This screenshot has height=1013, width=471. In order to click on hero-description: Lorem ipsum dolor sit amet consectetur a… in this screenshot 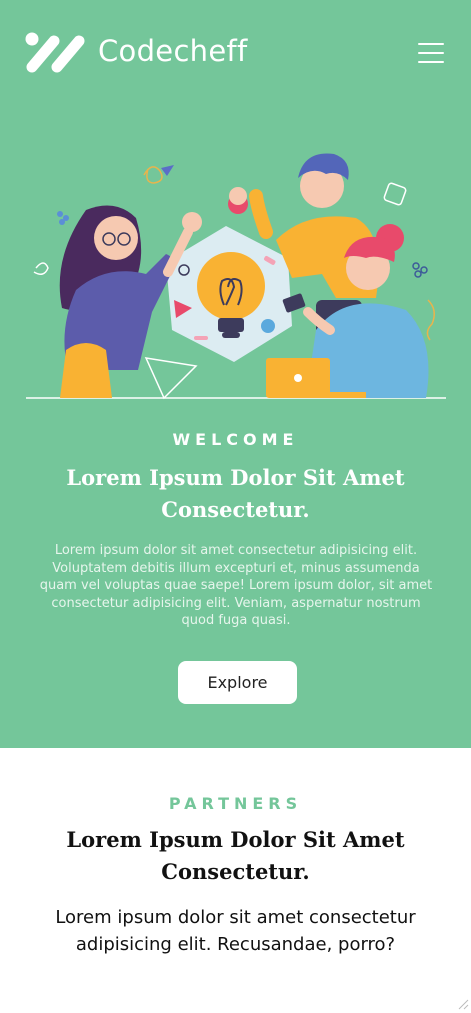, I will do `click(236, 586)`.